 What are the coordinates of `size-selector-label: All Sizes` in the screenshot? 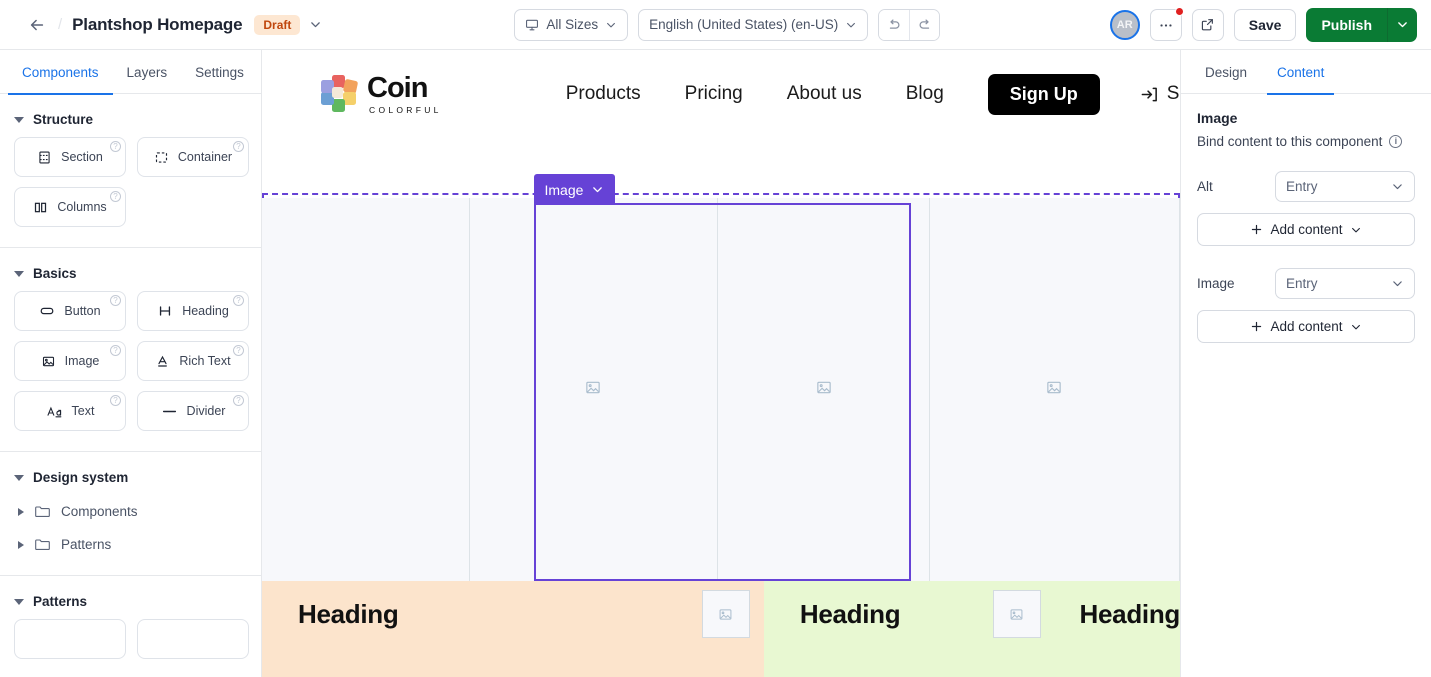 It's located at (572, 24).